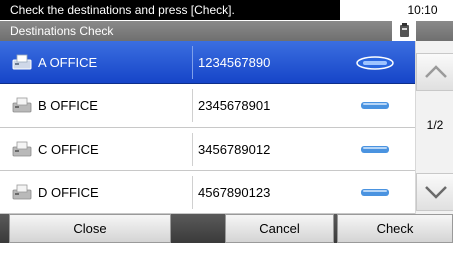 The width and height of the screenshot is (453, 259). I want to click on title-bar: Destinations Check, so click(226, 31).